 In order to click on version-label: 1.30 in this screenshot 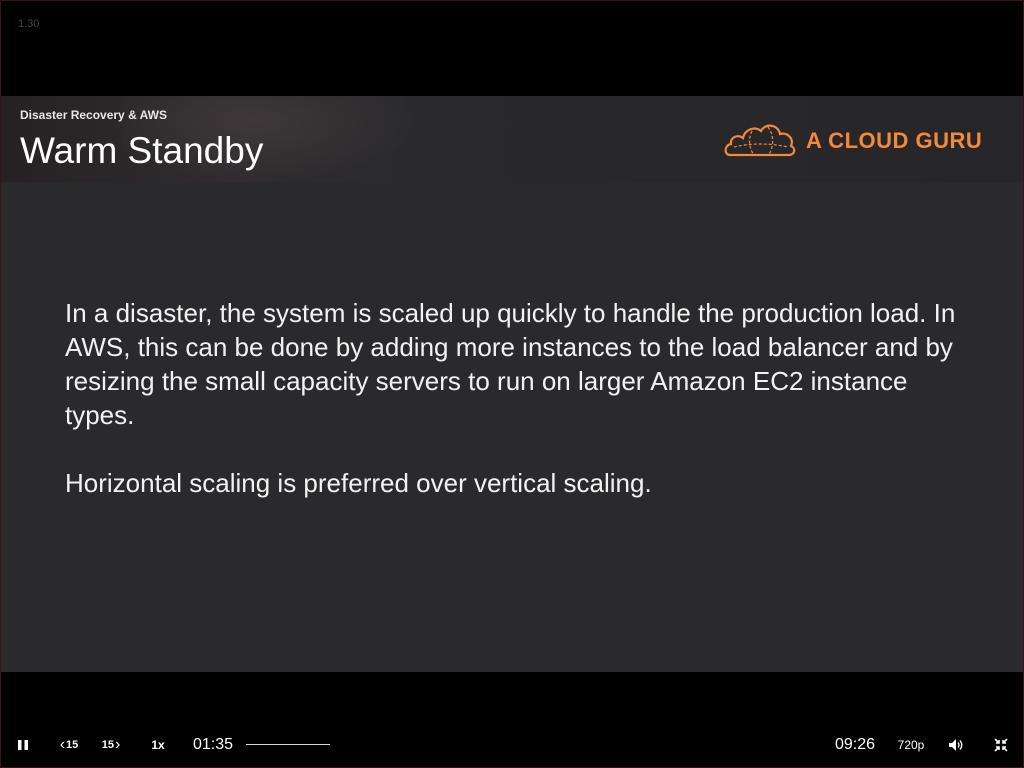, I will do `click(29, 24)`.